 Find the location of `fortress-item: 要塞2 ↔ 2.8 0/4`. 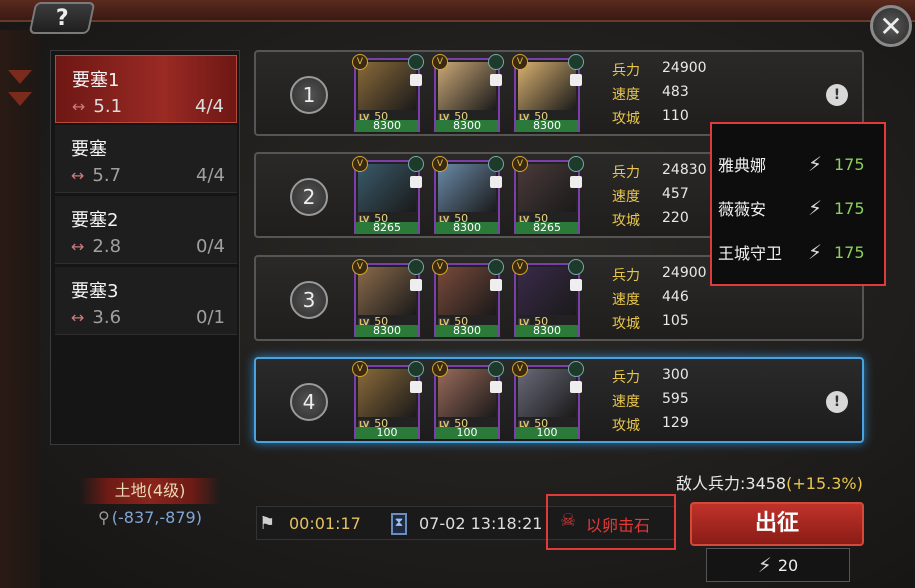

fortress-item: 要塞2 ↔ 2.8 0/4 is located at coordinates (146, 230).